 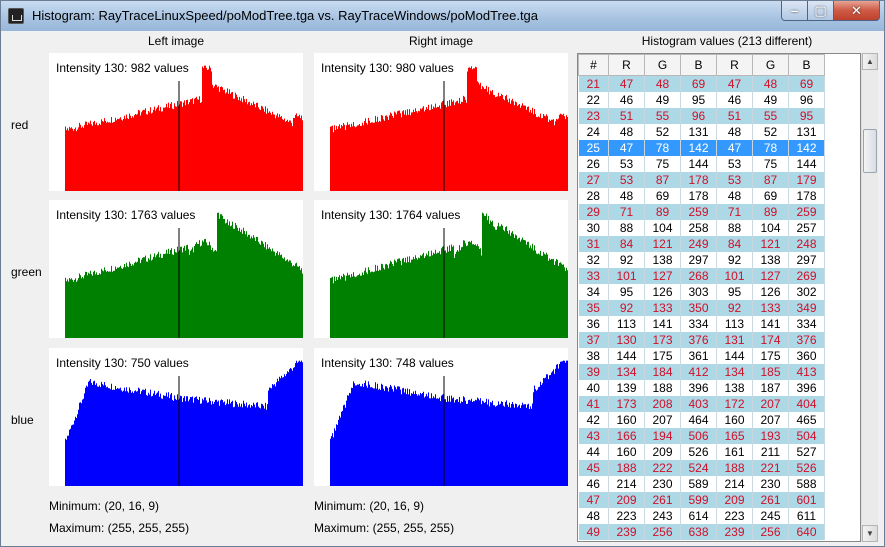 I want to click on table-row: 26 53 75 144 53 75 144, so click(x=701, y=164).